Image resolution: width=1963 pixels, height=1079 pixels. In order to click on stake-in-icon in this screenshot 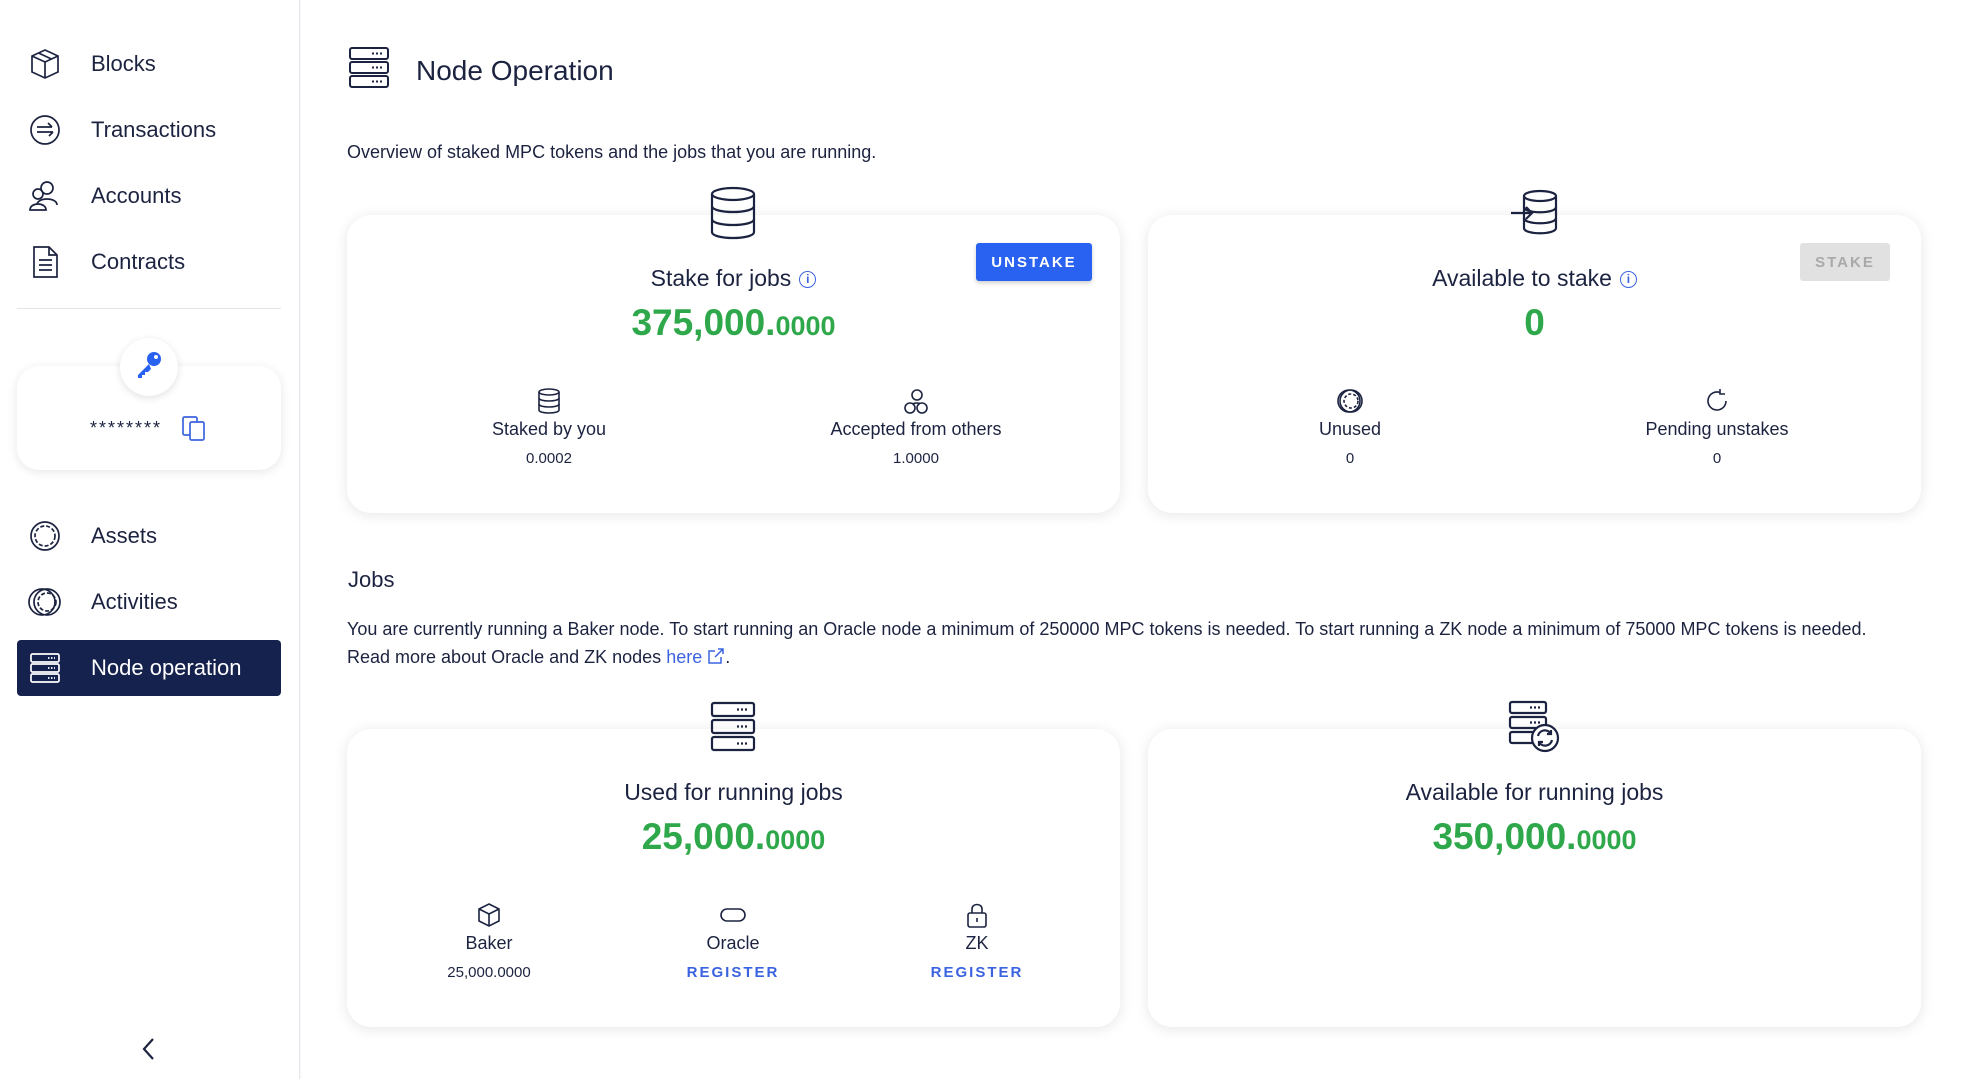, I will do `click(1534, 213)`.